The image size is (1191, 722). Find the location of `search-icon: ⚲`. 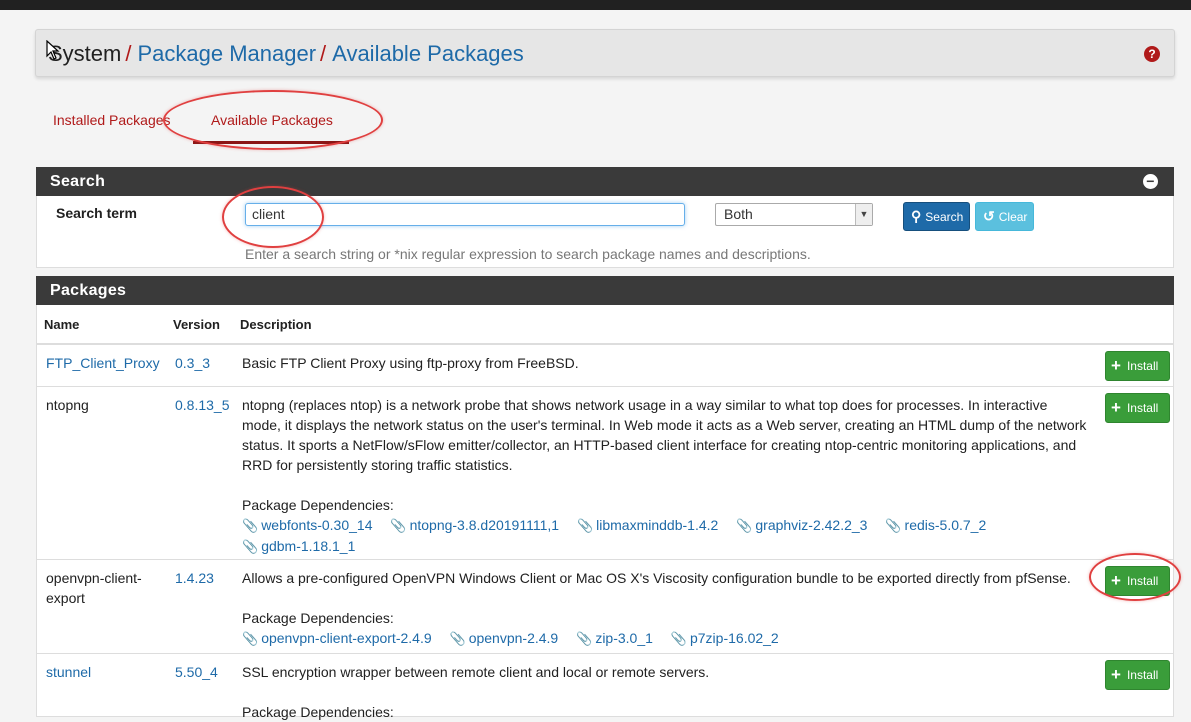

search-icon: ⚲ is located at coordinates (916, 216).